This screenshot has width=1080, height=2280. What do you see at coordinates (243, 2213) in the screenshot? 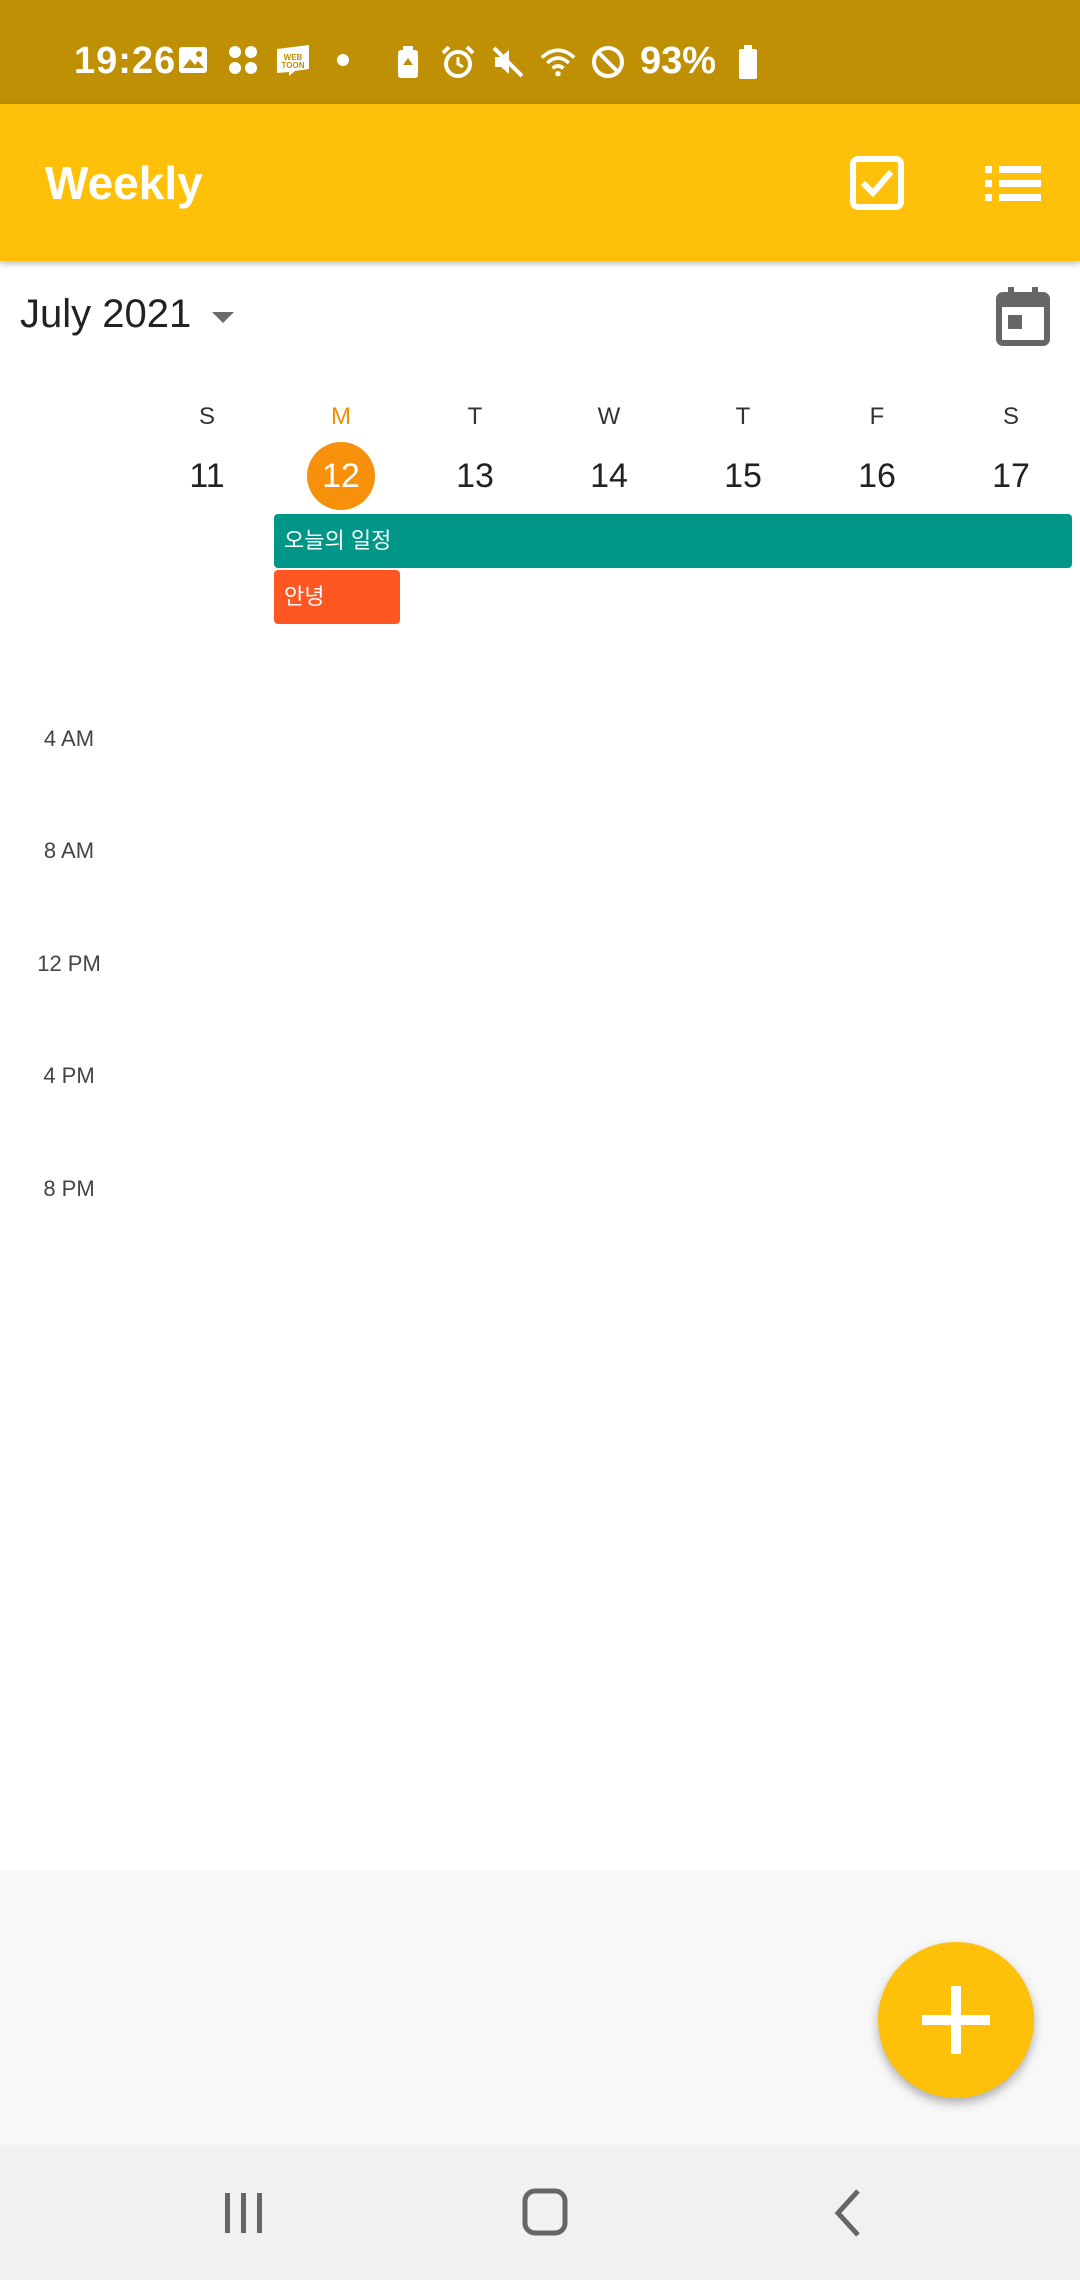
I see `recent-apps-icon` at bounding box center [243, 2213].